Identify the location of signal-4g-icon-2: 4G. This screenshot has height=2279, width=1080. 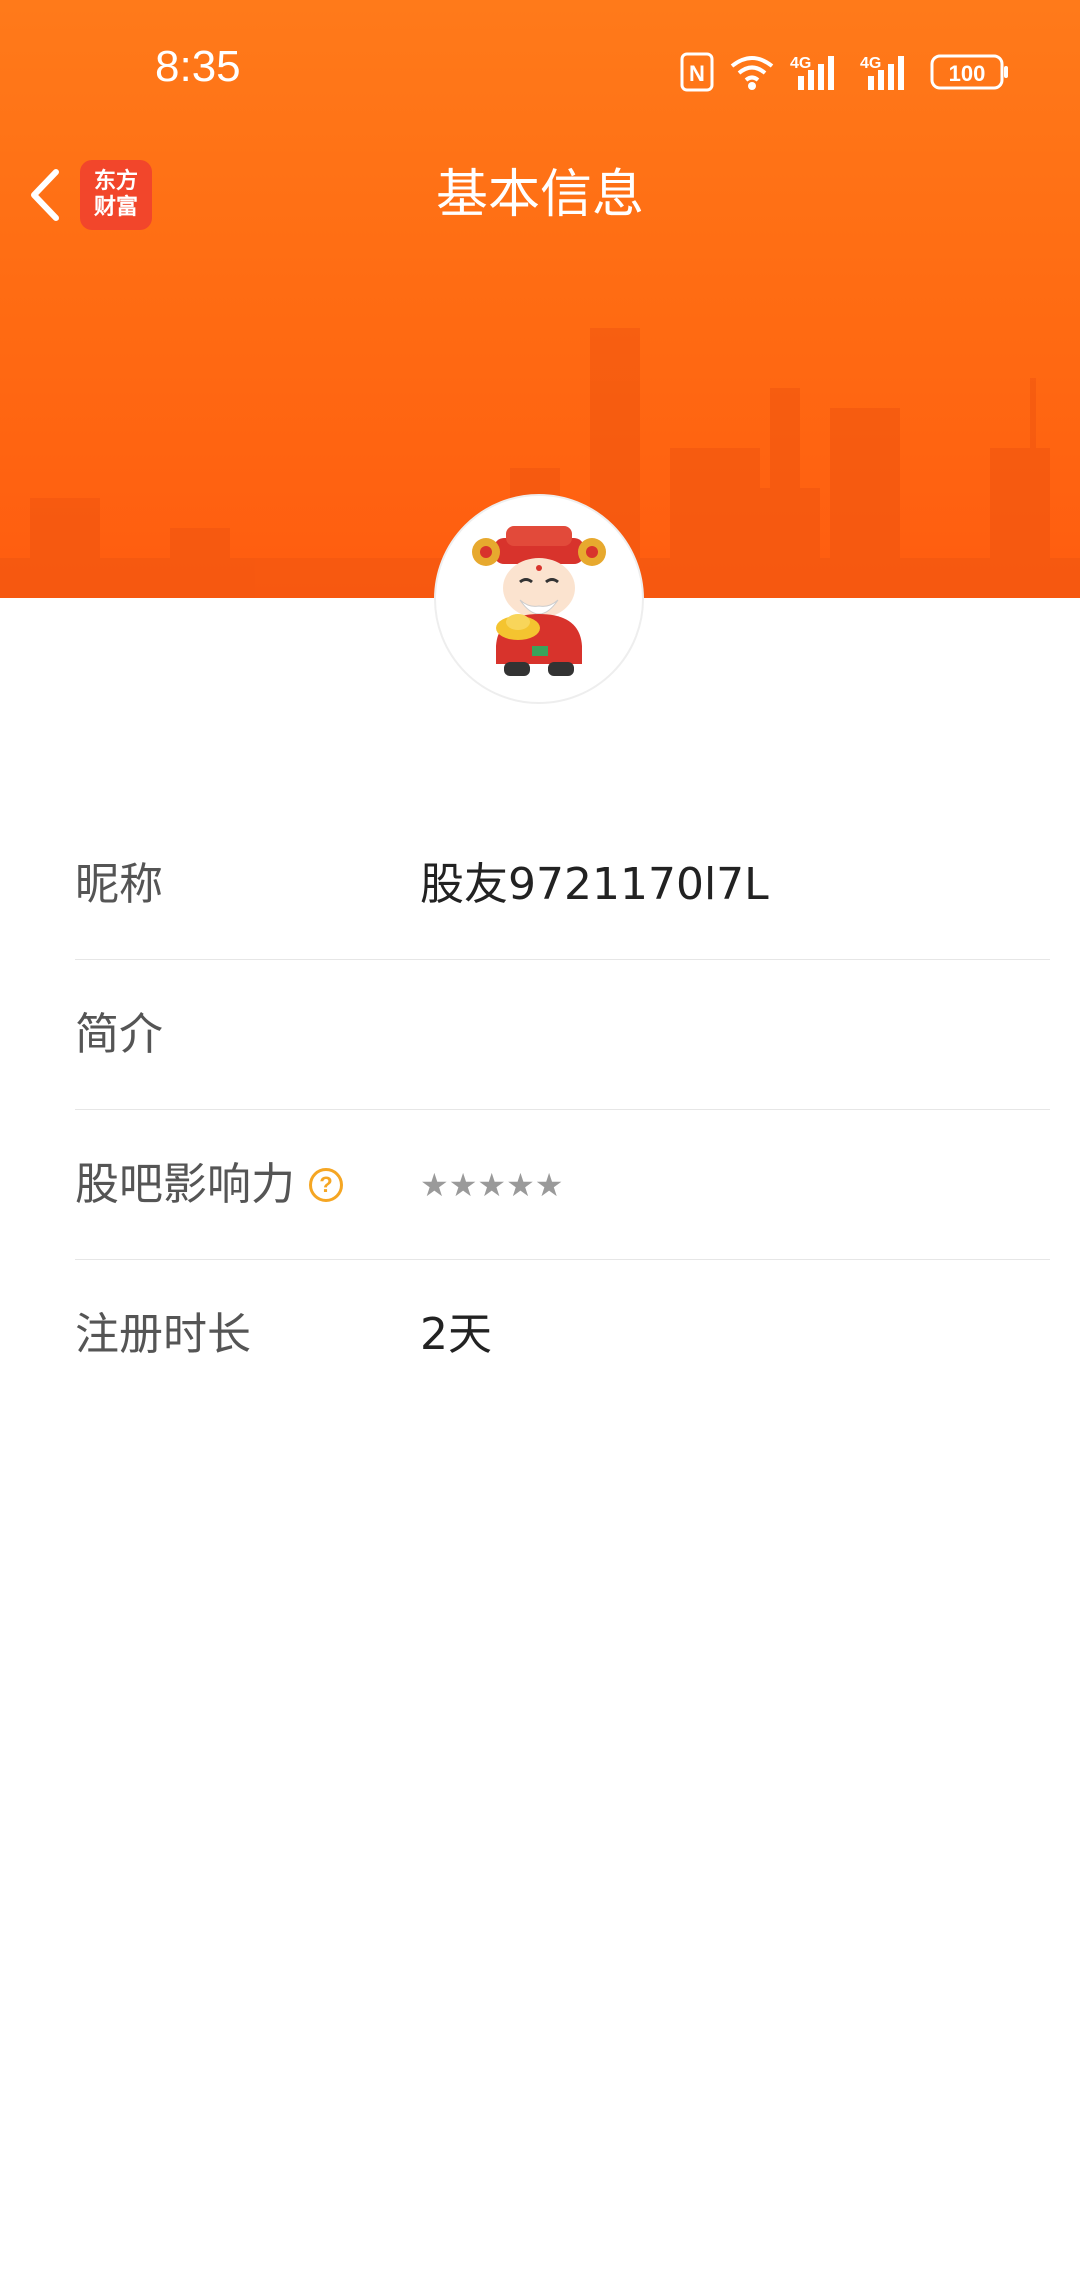
(882, 72).